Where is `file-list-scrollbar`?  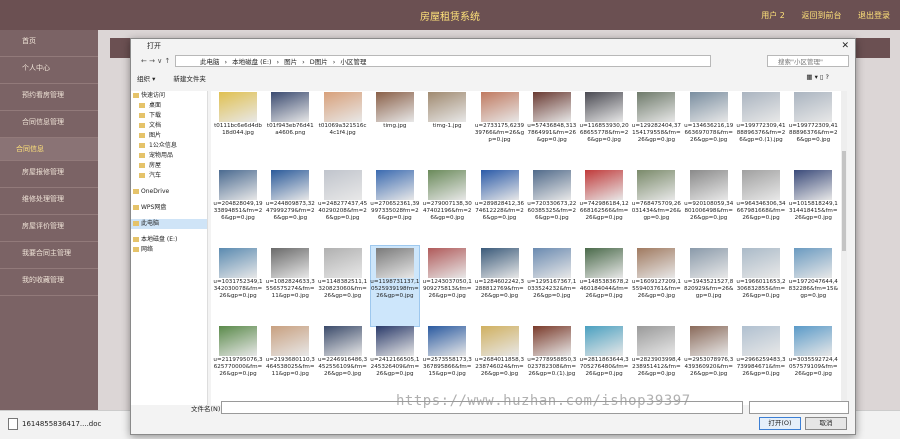 file-list-scrollbar is located at coordinates (844, 248).